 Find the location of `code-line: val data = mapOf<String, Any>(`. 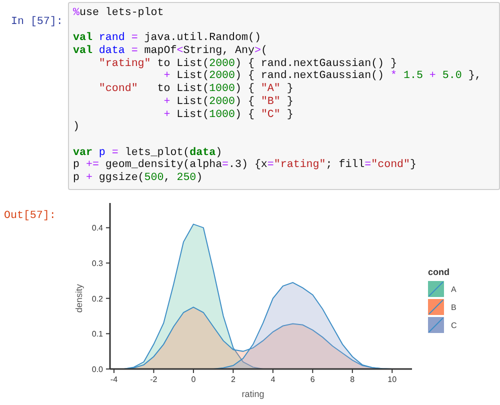

code-line: val data = mapOf<String, Any>( is located at coordinates (170, 51).